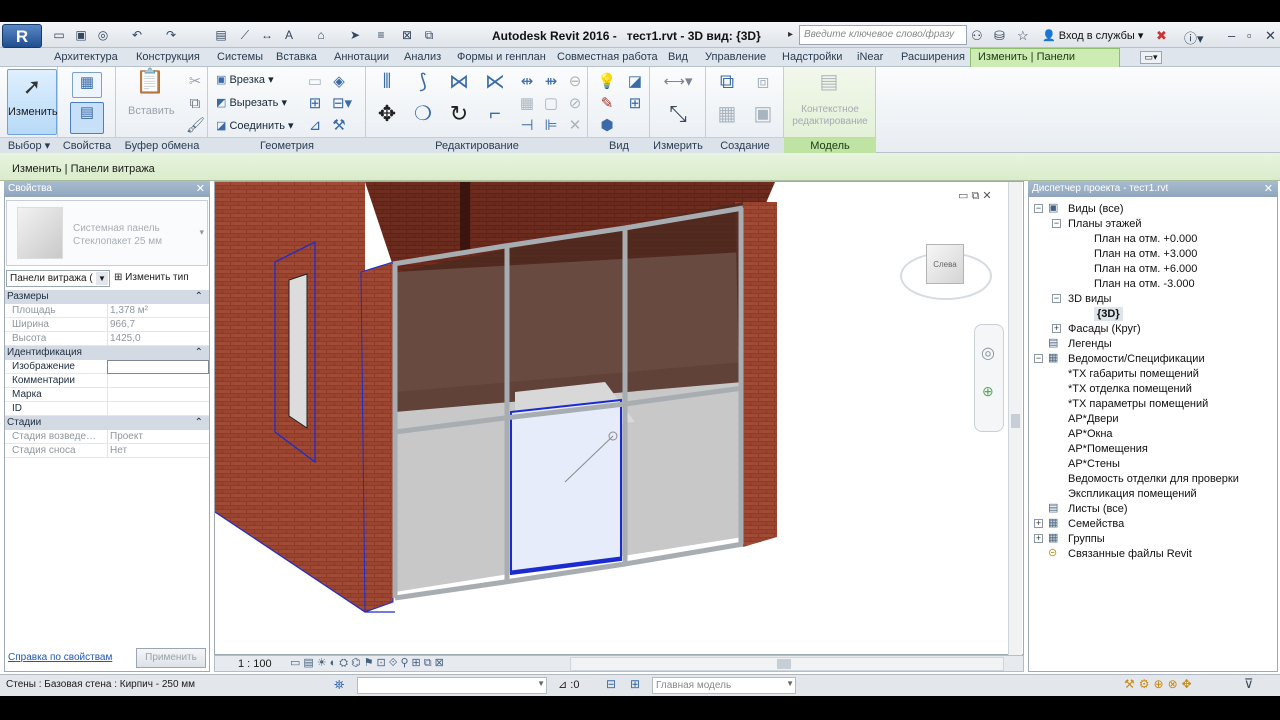  What do you see at coordinates (1249, 684) in the screenshot?
I see `filter-funnel-icon: ⊽` at bounding box center [1249, 684].